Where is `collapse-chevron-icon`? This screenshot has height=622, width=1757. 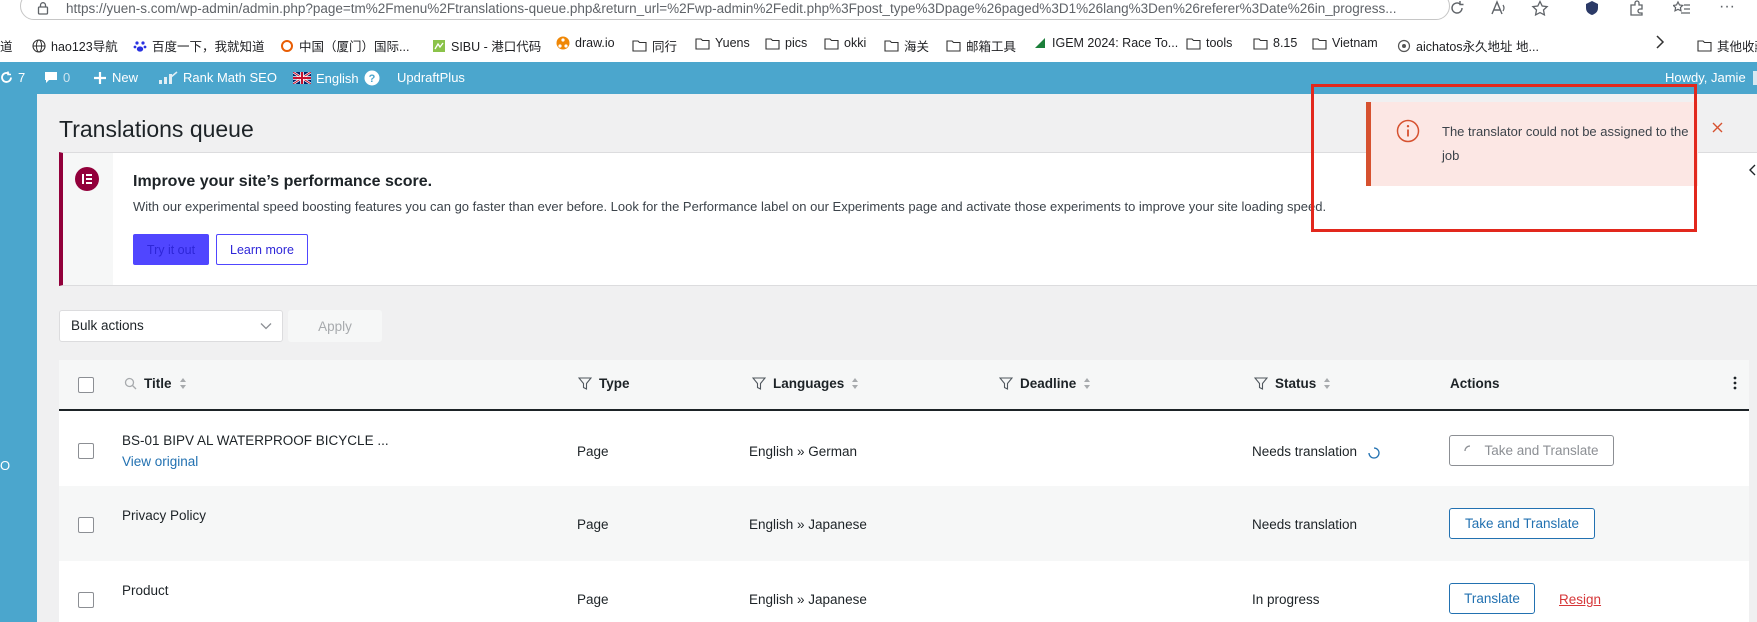
collapse-chevron-icon is located at coordinates (1752, 170).